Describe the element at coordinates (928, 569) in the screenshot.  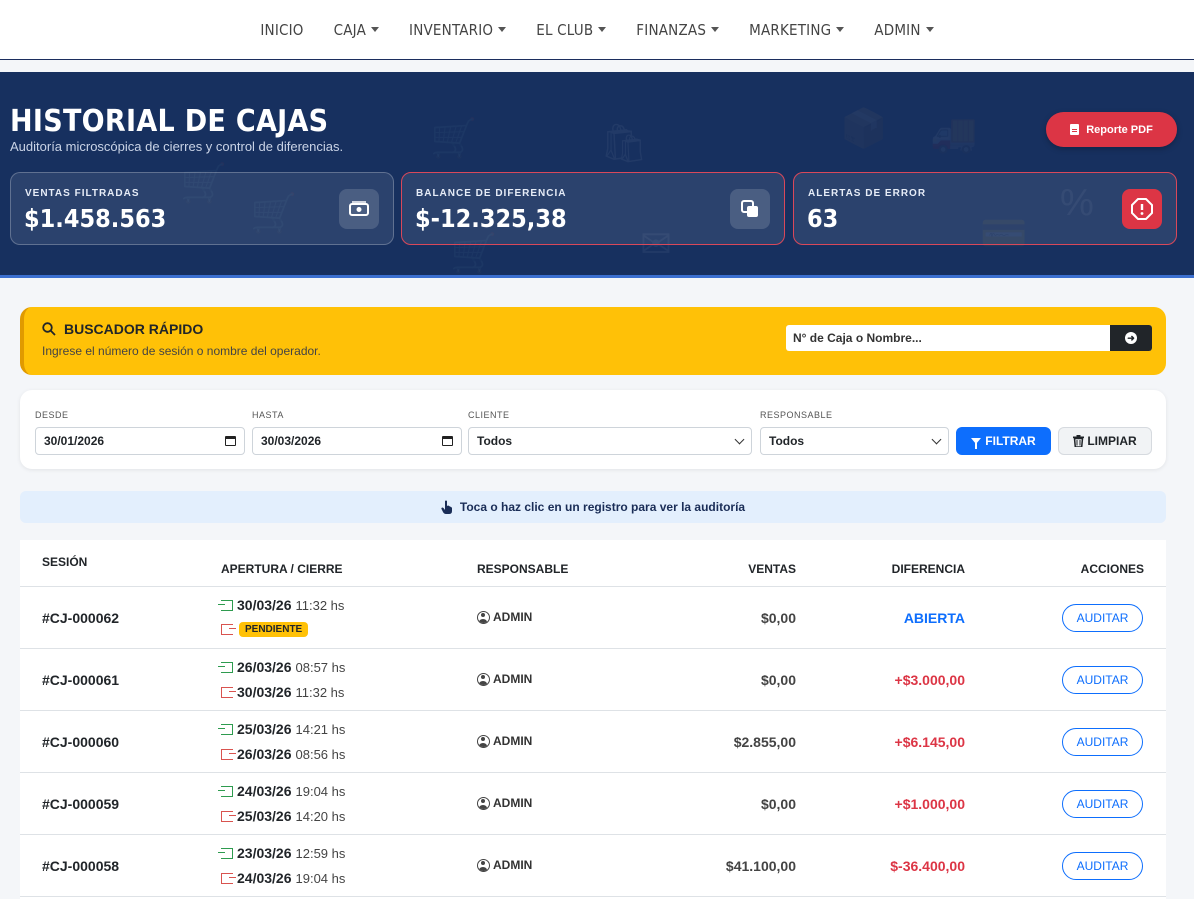
I see `col-header-diferencia: DIFERENCIA` at that location.